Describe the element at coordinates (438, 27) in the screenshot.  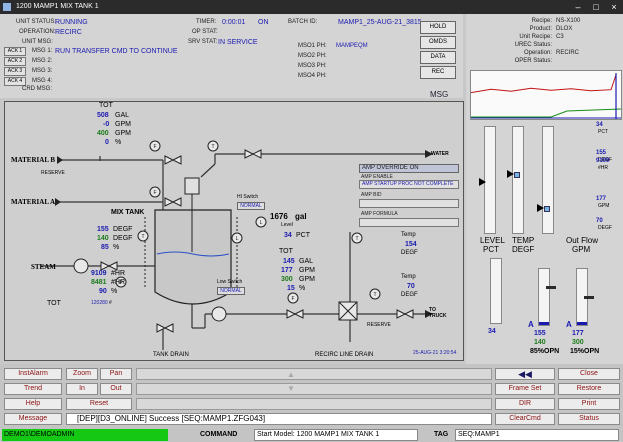
I see `hold-button: HOLD` at that location.